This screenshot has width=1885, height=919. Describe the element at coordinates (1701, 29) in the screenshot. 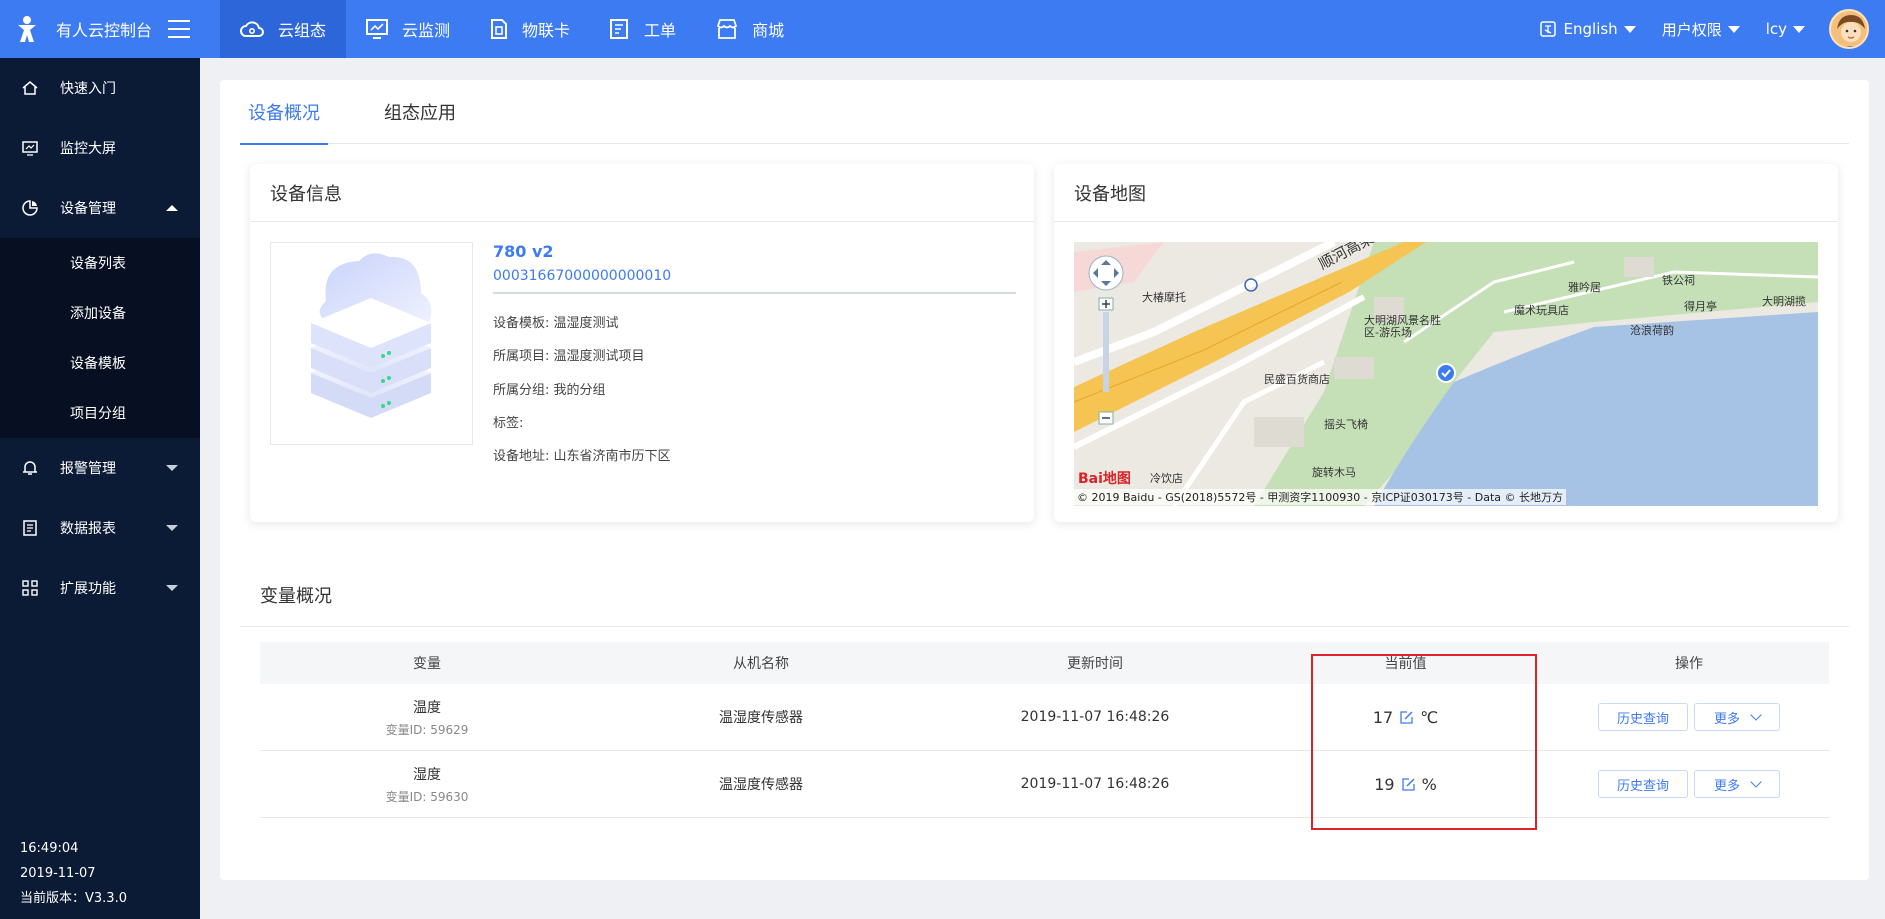

I see `permissions-menu: 用户权限` at that location.